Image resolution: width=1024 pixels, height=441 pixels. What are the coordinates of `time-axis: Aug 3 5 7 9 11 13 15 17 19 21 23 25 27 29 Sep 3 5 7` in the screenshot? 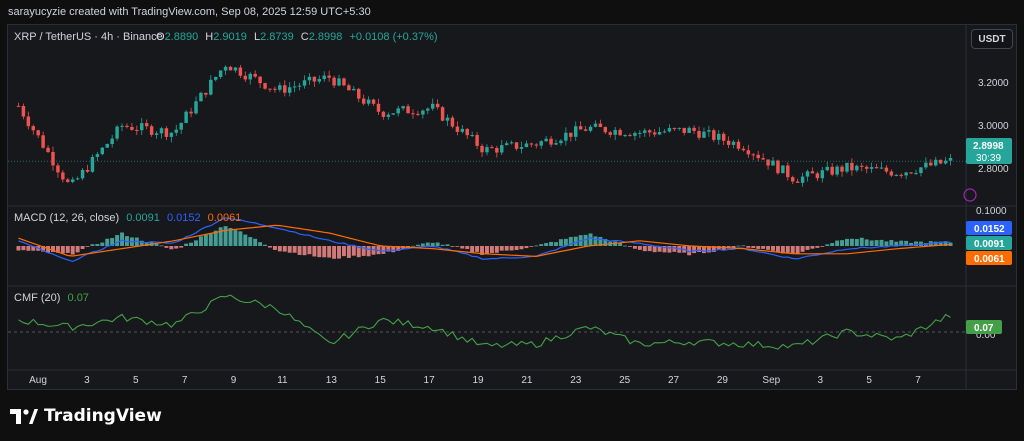 It's located at (475, 380).